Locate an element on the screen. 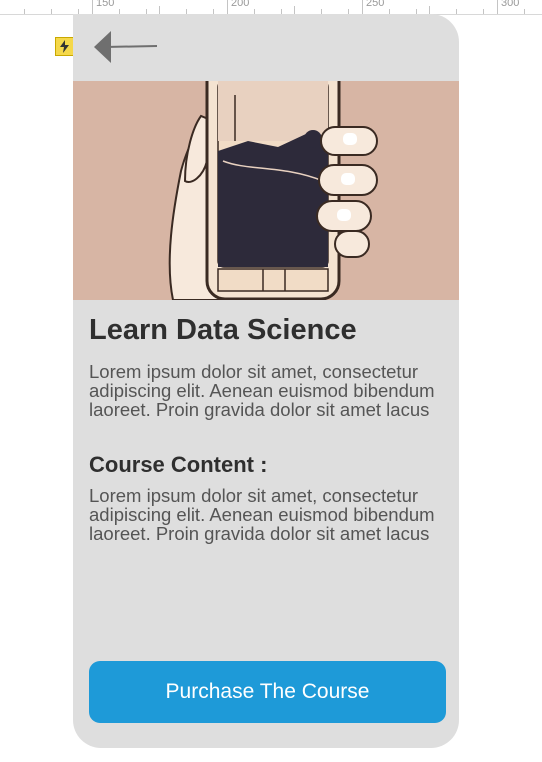 This screenshot has width=542, height=762. arrow-left-icon is located at coordinates (126, 47).